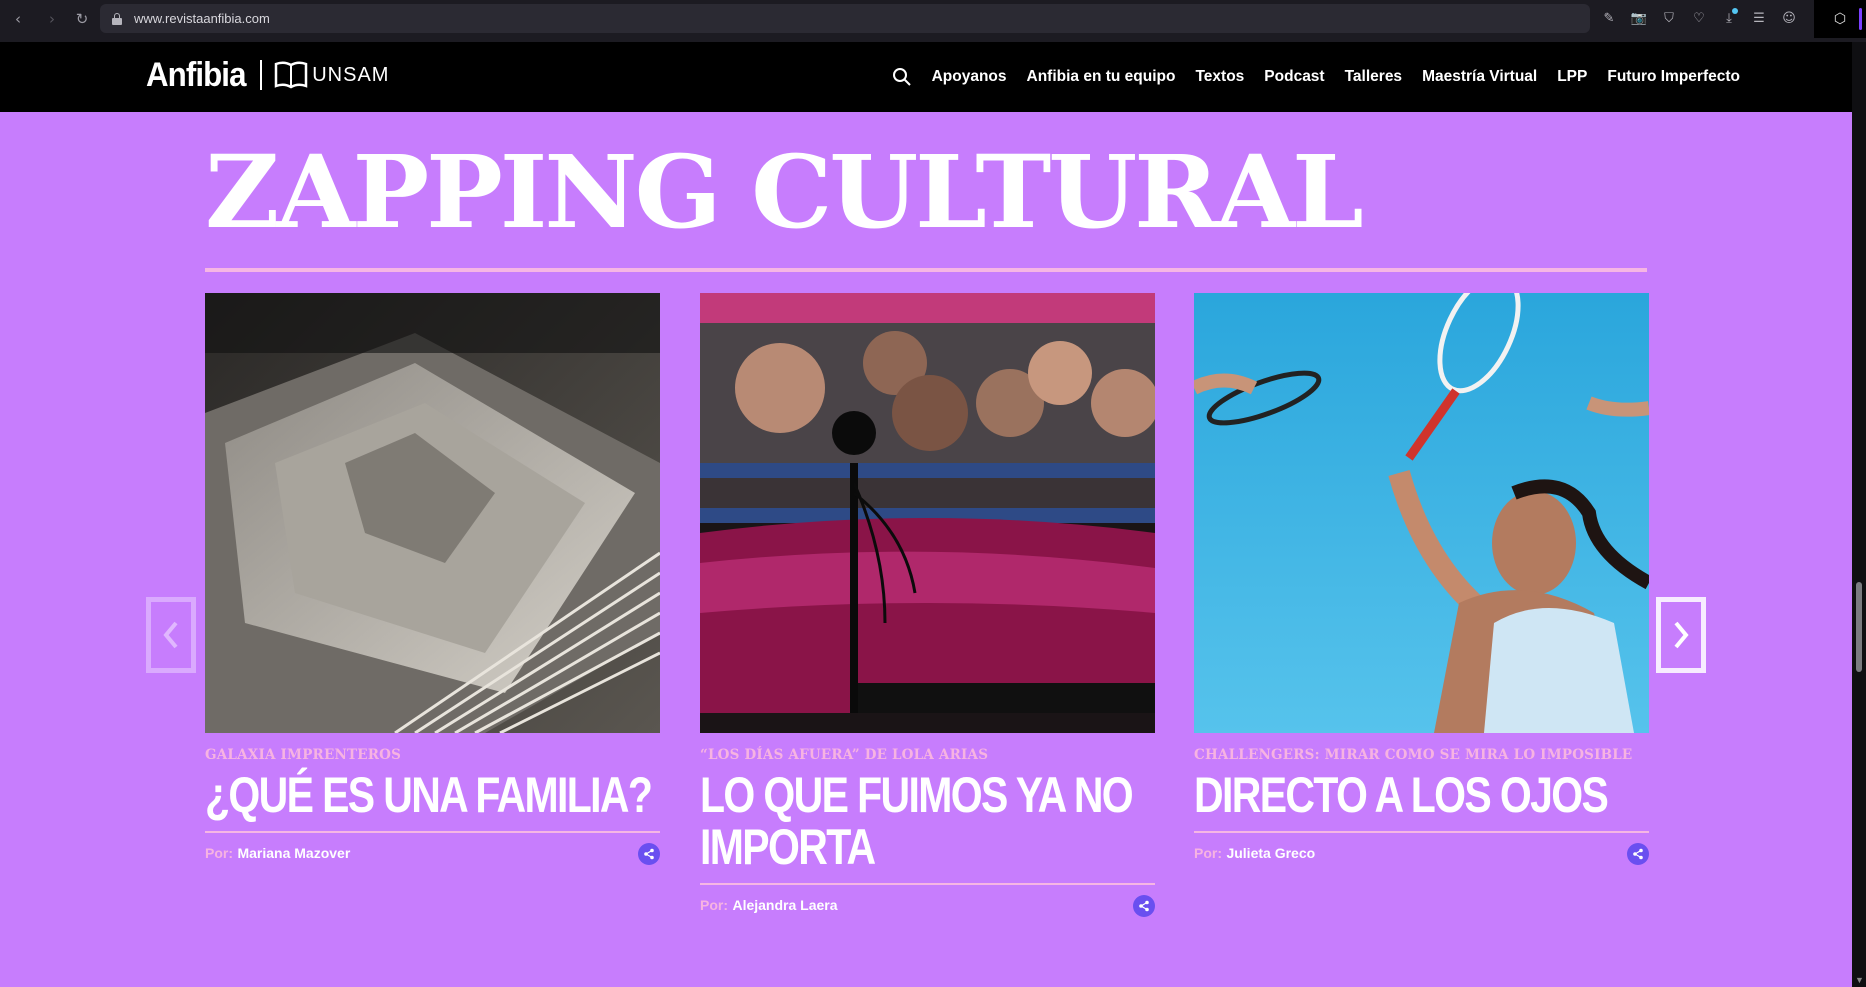  I want to click on article-kicker: Galaxia imprenteros, so click(432, 755).